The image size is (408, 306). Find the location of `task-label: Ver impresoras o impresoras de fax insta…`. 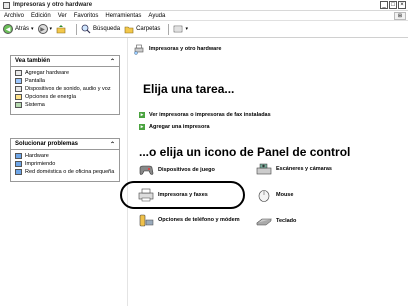

task-label: Ver impresoras o impresoras de fax insta… is located at coordinates (210, 115).